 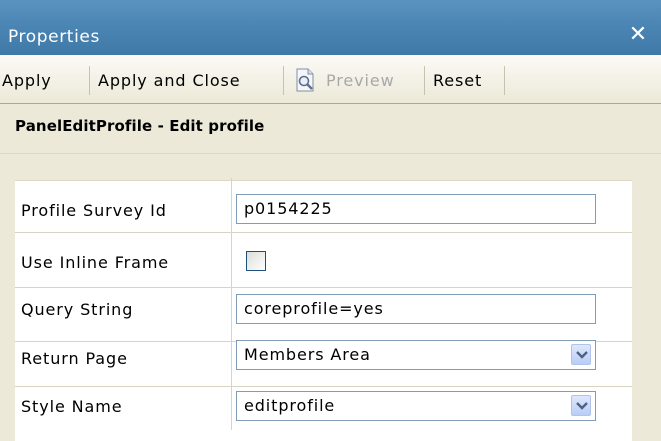 What do you see at coordinates (458, 80) in the screenshot?
I see `reset-label: Reset` at bounding box center [458, 80].